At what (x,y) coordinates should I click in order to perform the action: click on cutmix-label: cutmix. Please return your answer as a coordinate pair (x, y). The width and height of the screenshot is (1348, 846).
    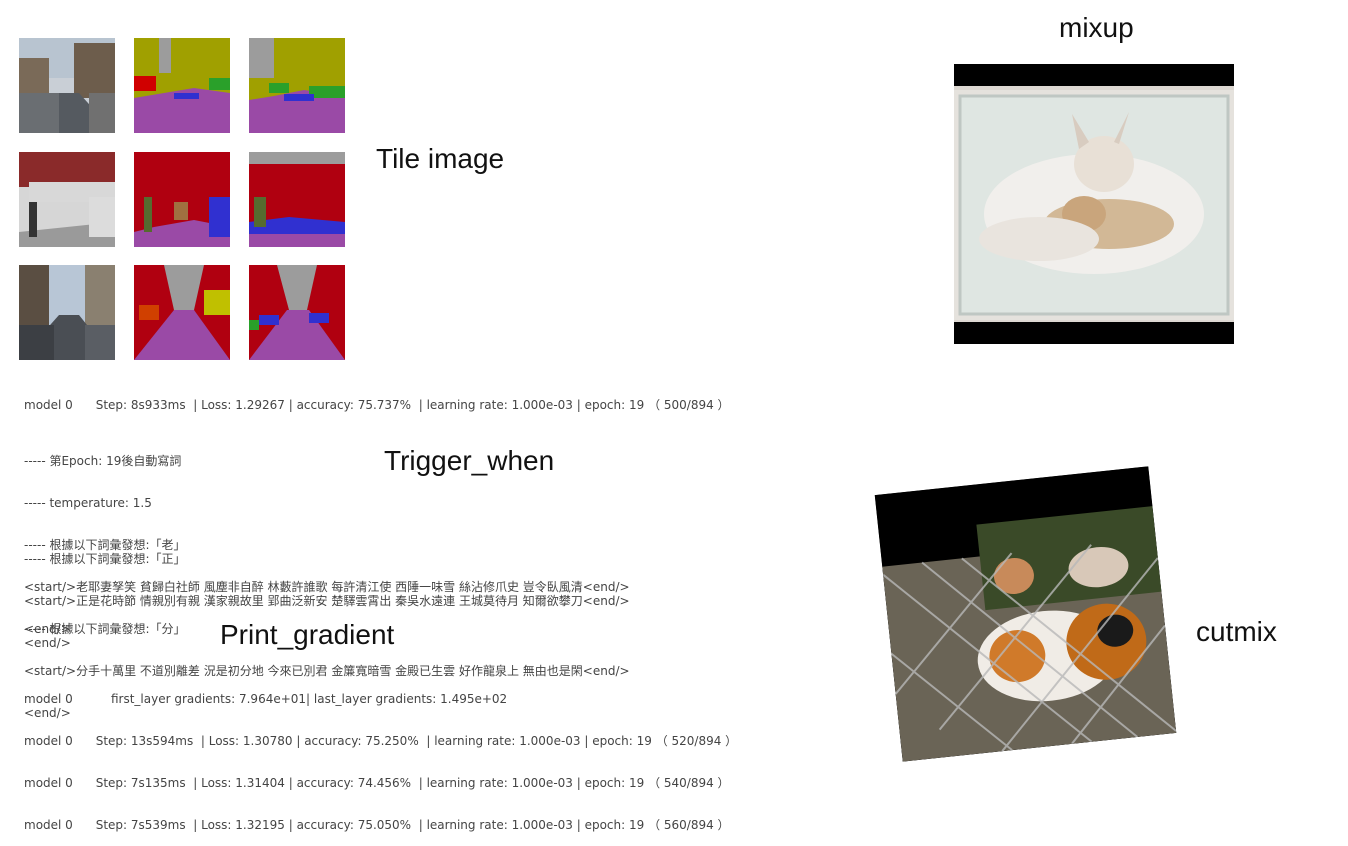
    Looking at the image, I should click on (1236, 631).